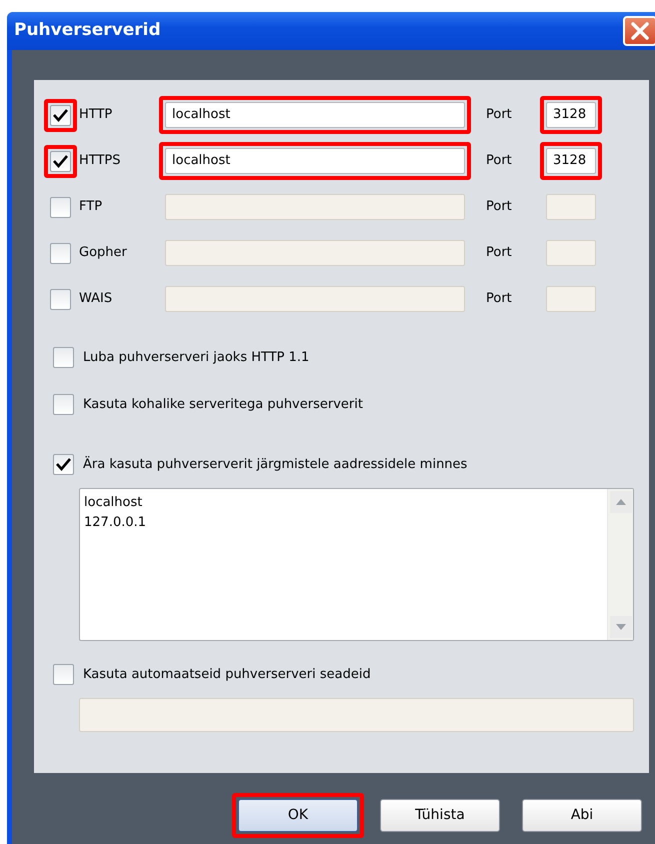 Image resolution: width=655 pixels, height=844 pixels. Describe the element at coordinates (113, 502) in the screenshot. I see `address-line: localhost` at that location.